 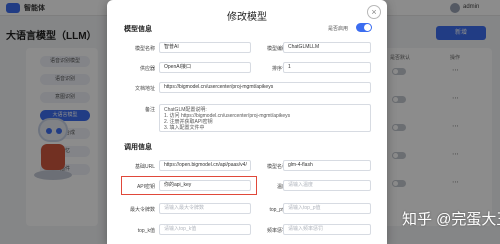 What do you see at coordinates (327, 229) in the screenshot?
I see `frequency-penalty-input: 请输入频率惩罚` at bounding box center [327, 229].